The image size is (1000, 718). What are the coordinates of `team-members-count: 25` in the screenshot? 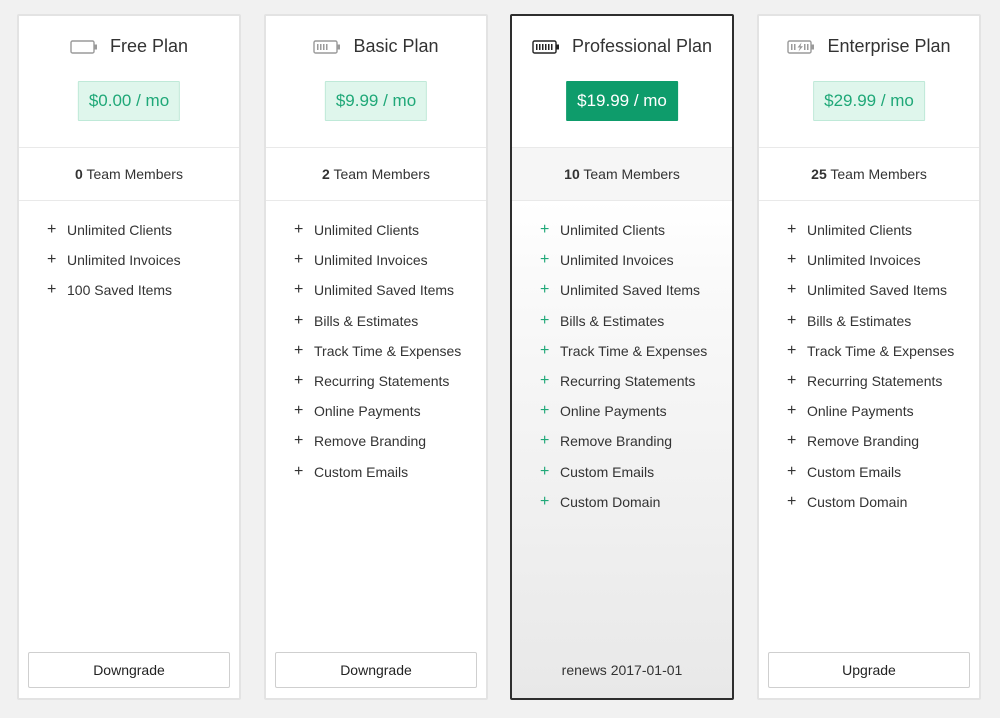 It's located at (819, 174).